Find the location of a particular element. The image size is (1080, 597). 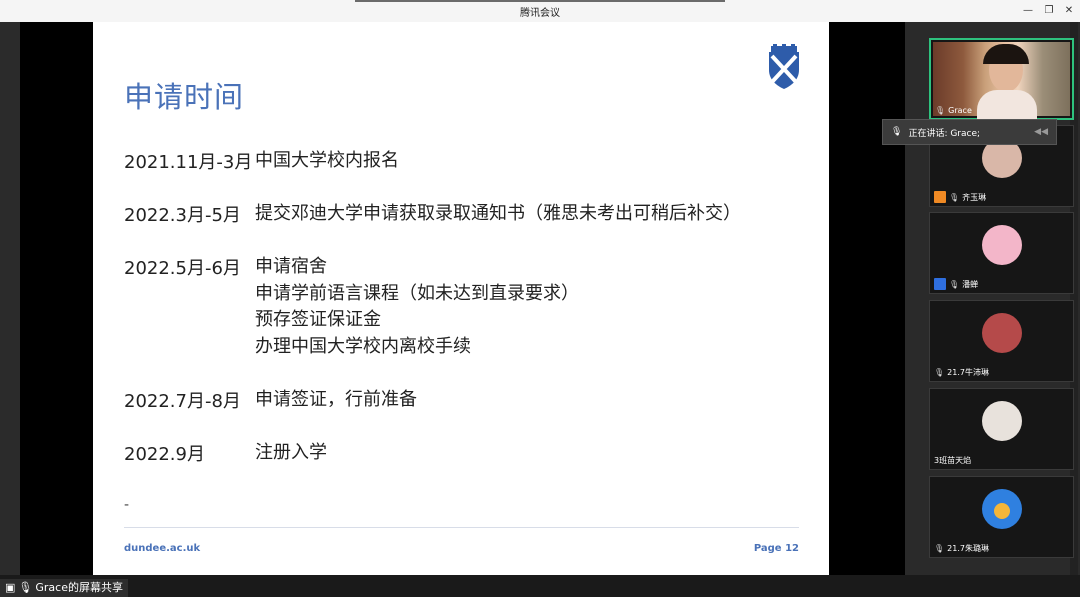

window-title: 腾讯会议 is located at coordinates (540, 13).